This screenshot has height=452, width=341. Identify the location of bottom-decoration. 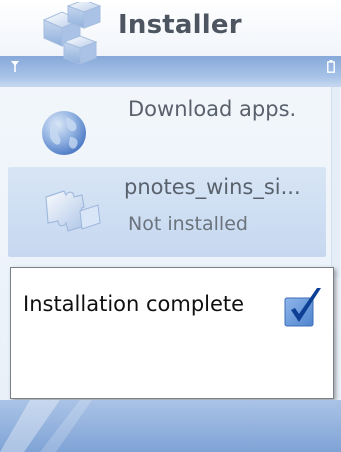
(46, 426).